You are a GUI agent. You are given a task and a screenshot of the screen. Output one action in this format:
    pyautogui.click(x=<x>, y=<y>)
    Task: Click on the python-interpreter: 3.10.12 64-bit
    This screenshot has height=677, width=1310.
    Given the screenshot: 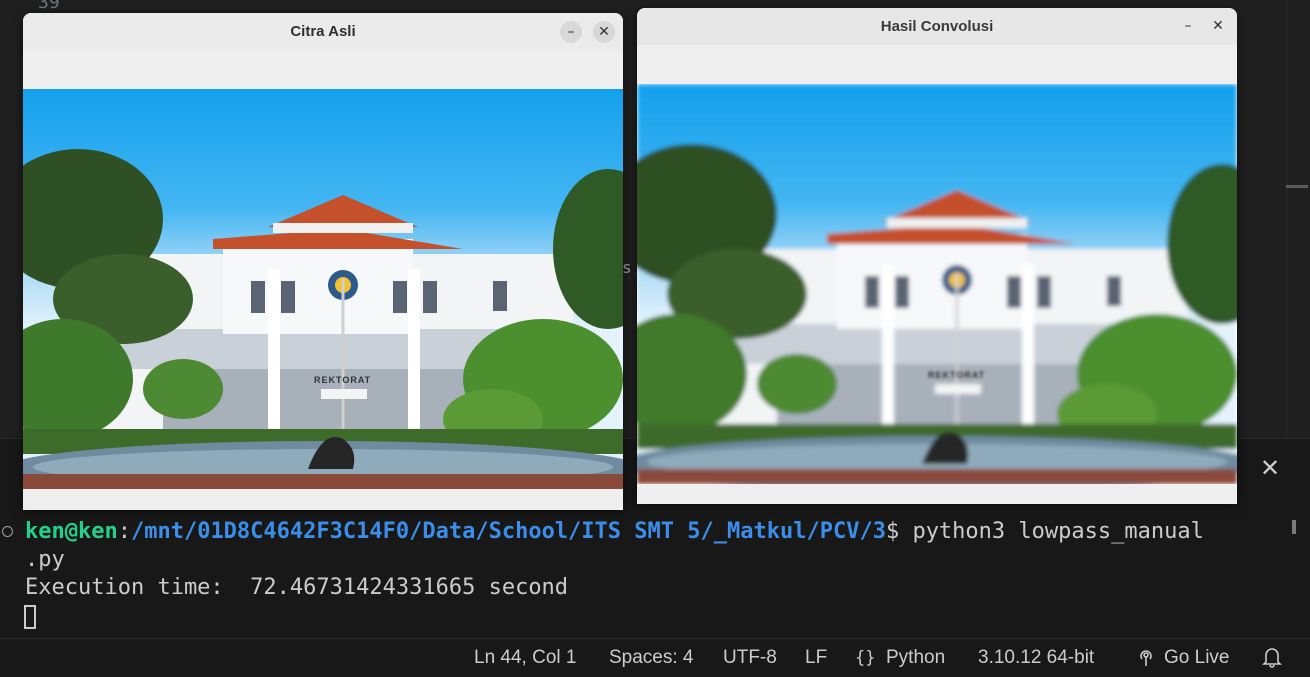 What is the action you would take?
    pyautogui.click(x=1036, y=658)
    